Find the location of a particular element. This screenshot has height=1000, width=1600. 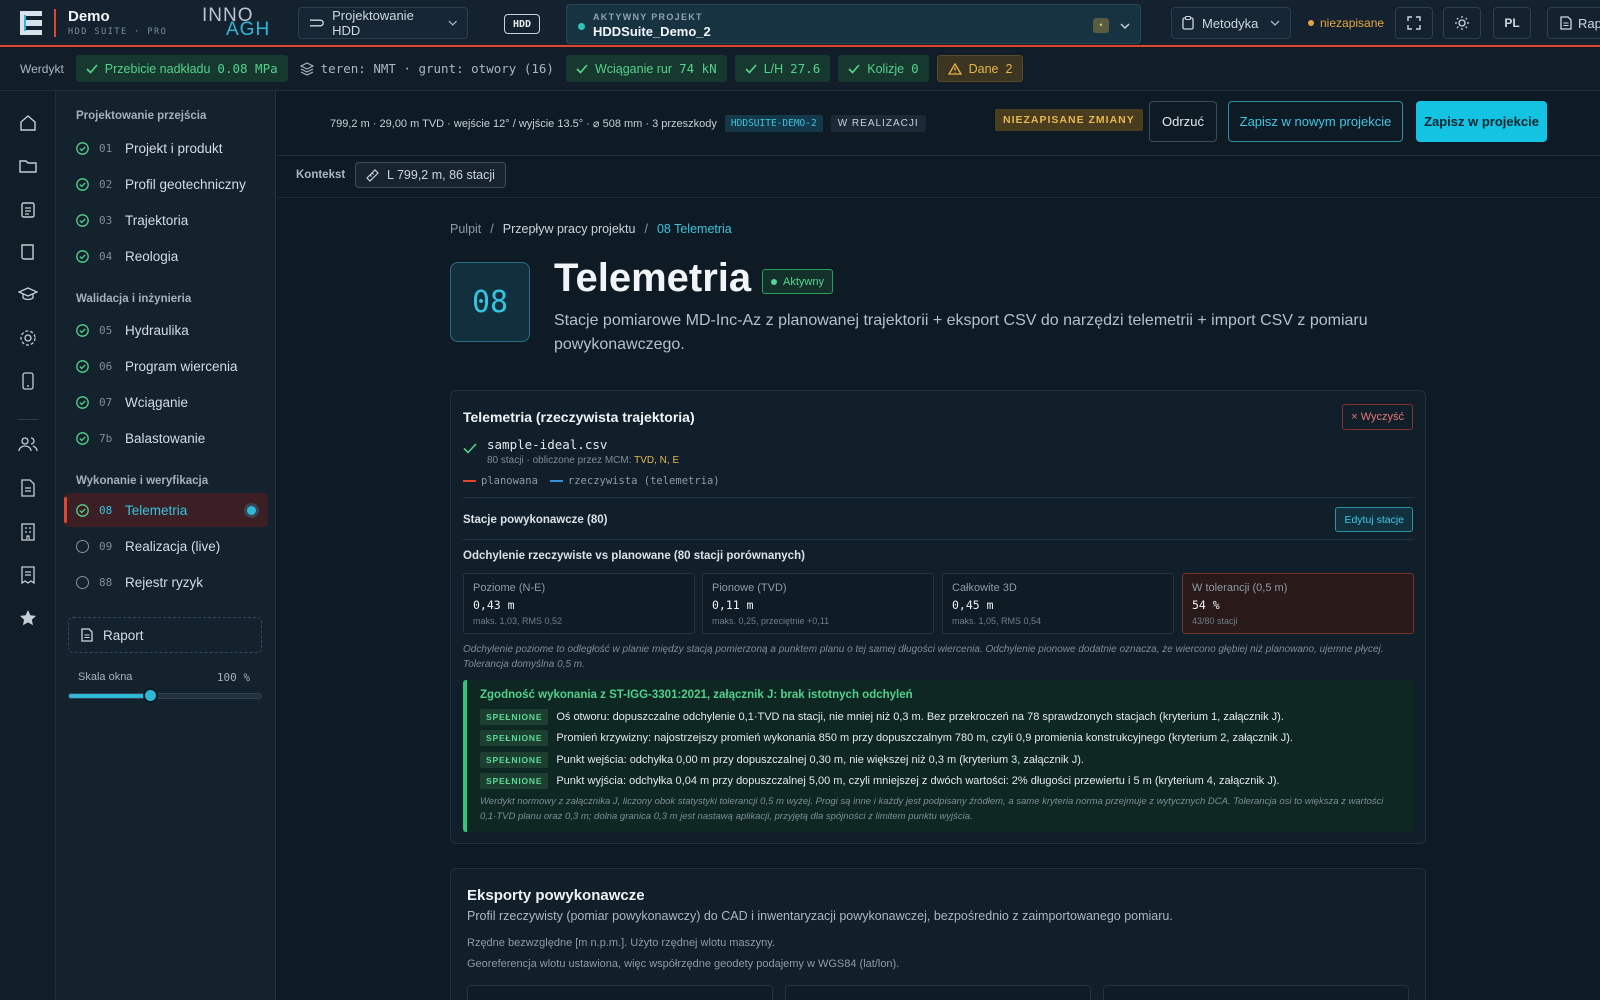

slider-handle is located at coordinates (150, 695).